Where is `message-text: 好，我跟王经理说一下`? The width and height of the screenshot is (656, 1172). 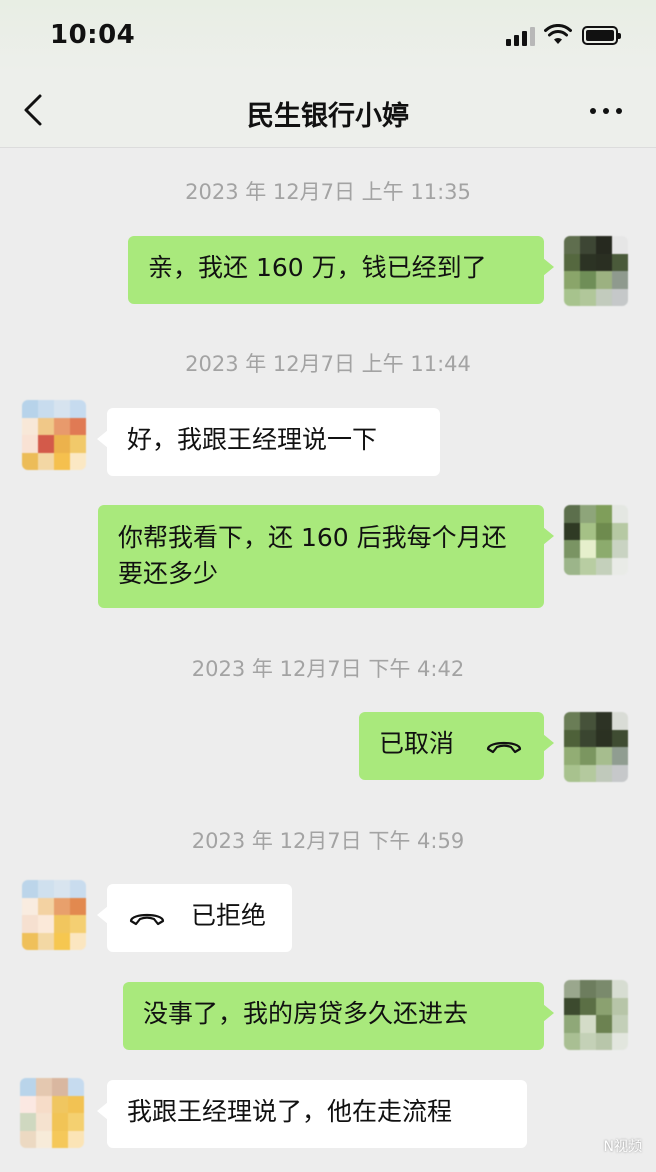
message-text: 好，我跟王经理说一下 is located at coordinates (252, 439).